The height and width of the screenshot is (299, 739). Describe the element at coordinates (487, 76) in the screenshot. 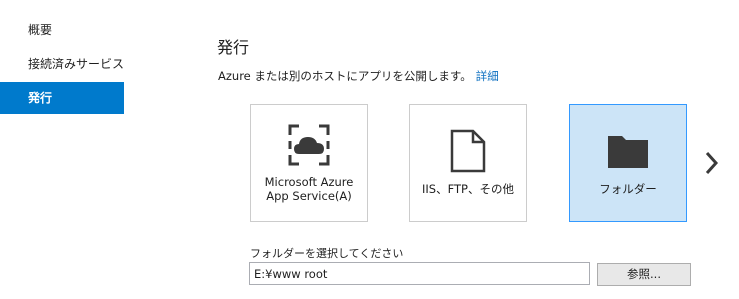

I see `details-link: 詳細` at that location.